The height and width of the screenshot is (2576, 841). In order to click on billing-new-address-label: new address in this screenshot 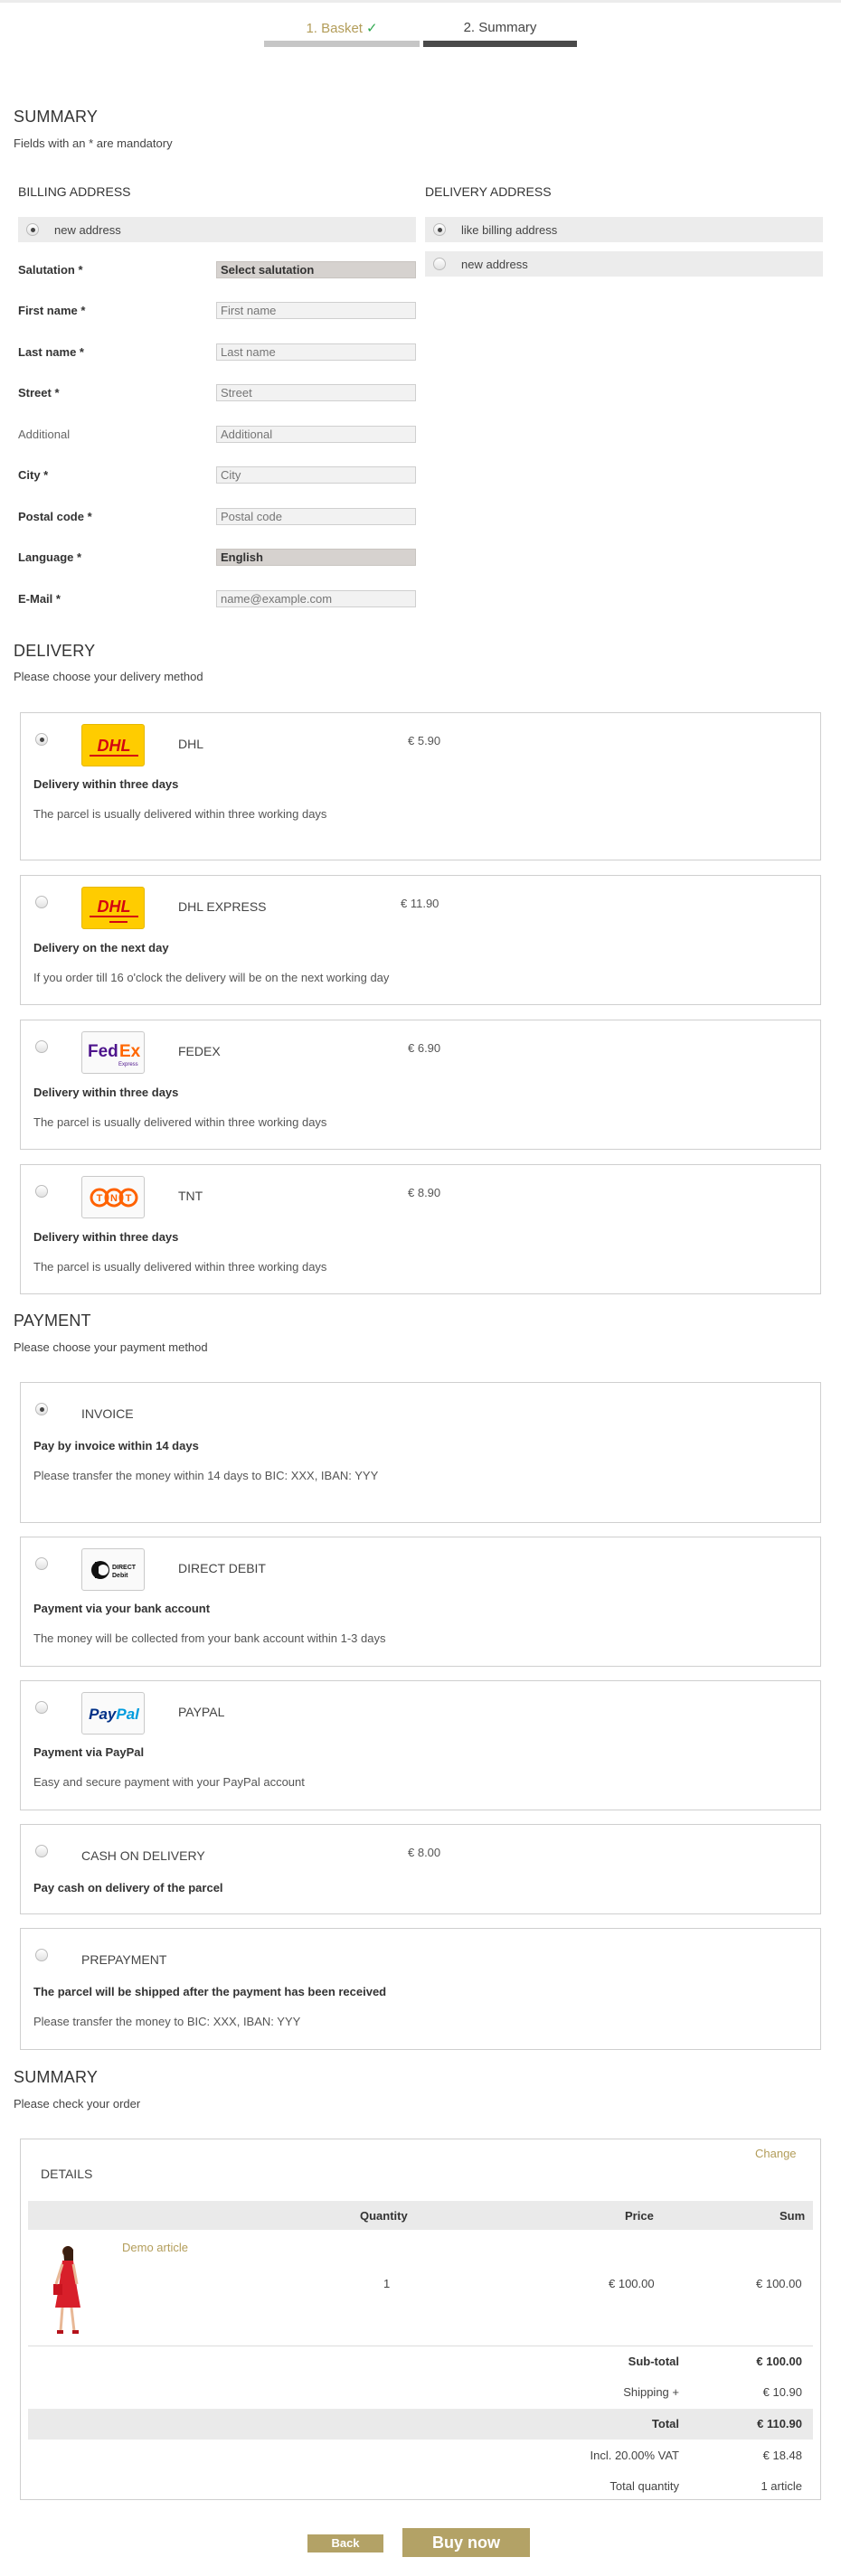, I will do `click(87, 230)`.